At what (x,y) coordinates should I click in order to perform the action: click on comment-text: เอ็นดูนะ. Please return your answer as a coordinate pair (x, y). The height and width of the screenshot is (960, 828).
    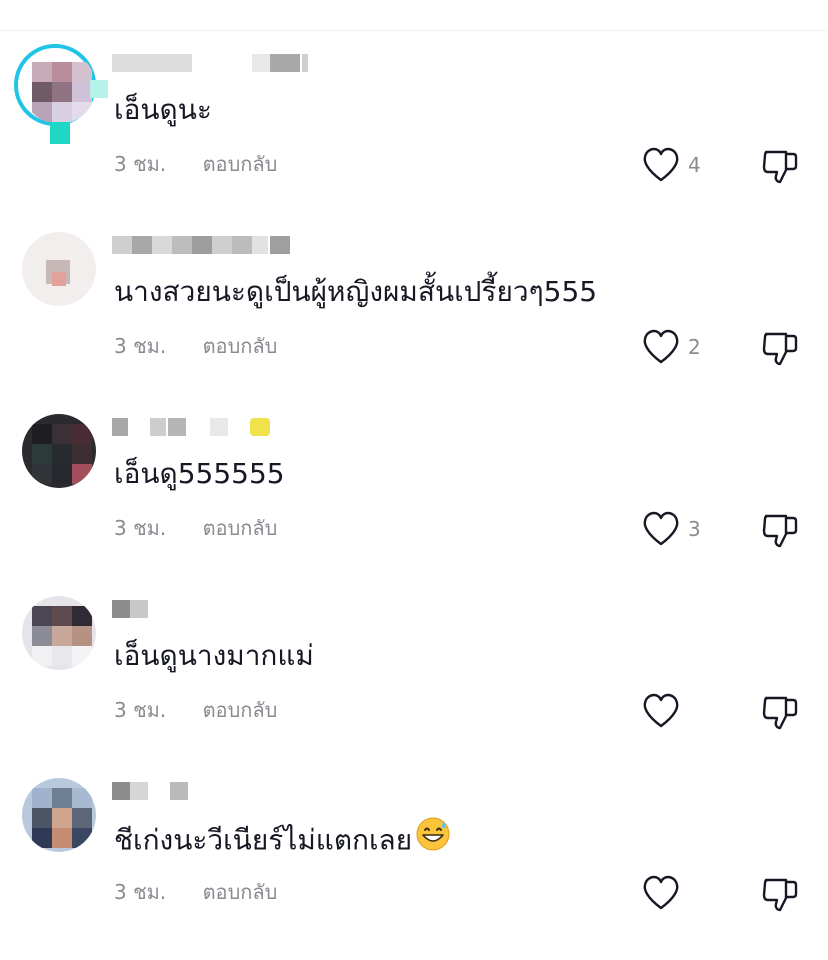
    Looking at the image, I should click on (163, 109).